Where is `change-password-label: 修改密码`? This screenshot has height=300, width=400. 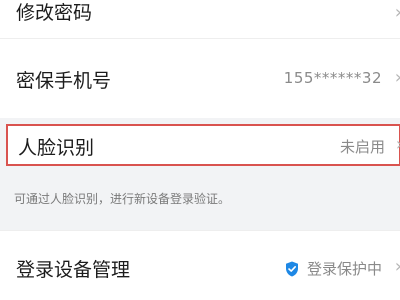 change-password-label: 修改密码 is located at coordinates (54, 13).